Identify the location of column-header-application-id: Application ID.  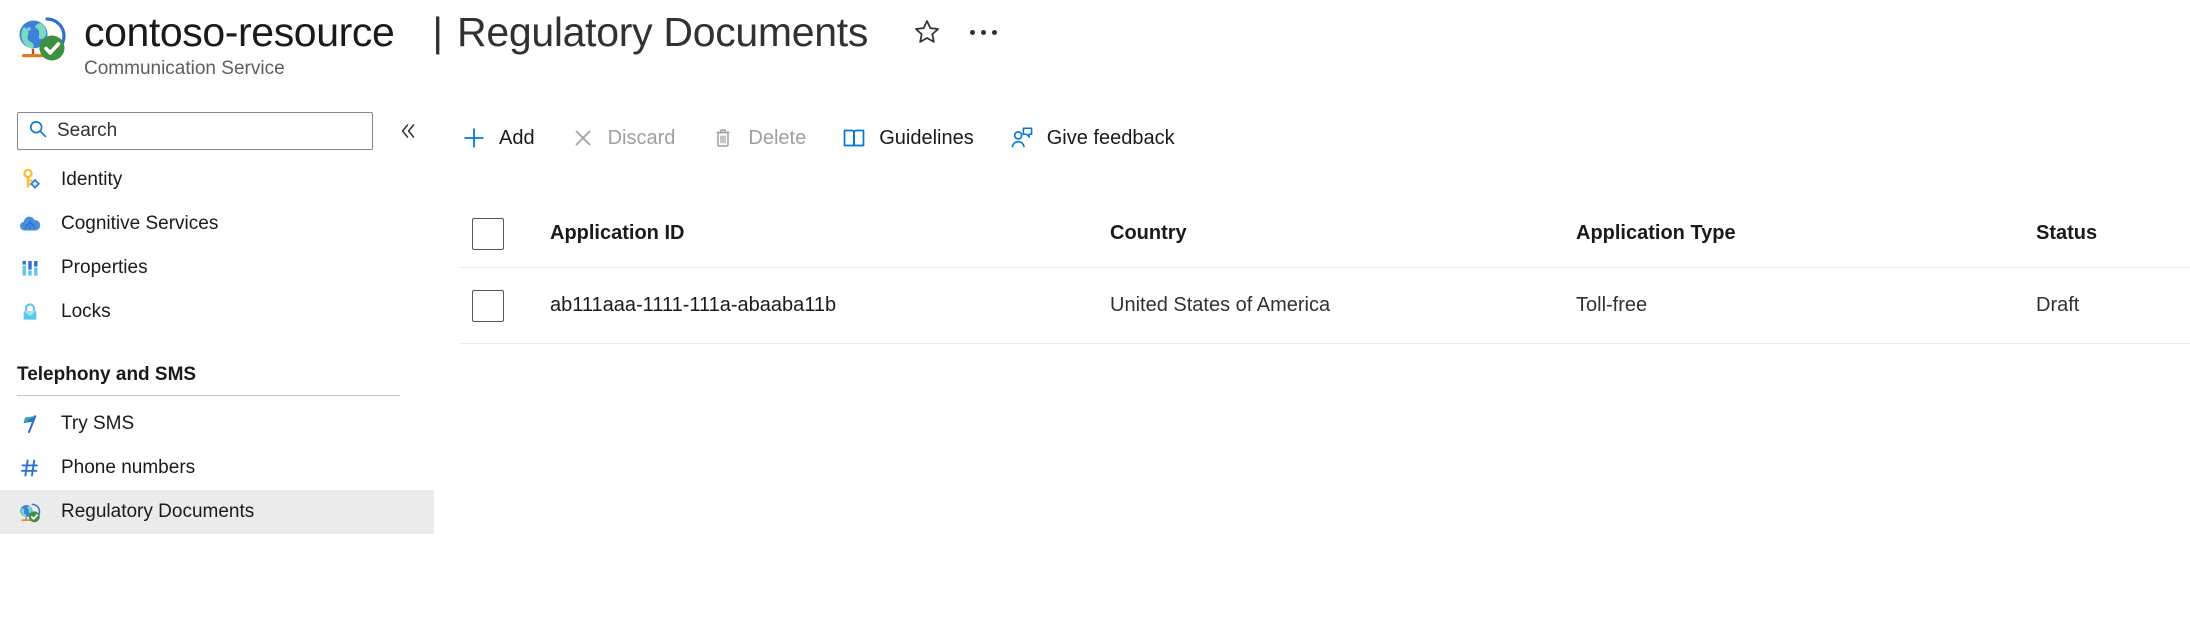
(830, 233).